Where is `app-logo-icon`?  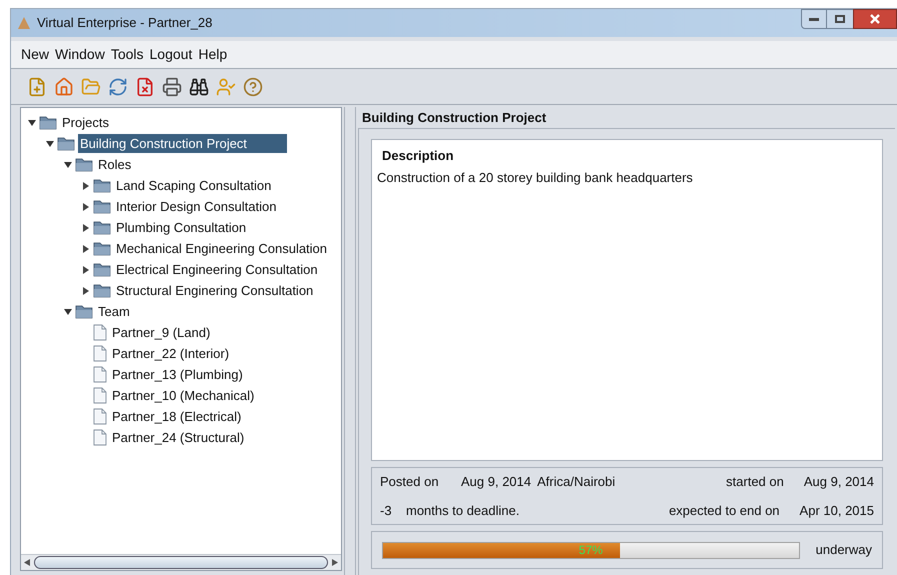
app-logo-icon is located at coordinates (24, 23).